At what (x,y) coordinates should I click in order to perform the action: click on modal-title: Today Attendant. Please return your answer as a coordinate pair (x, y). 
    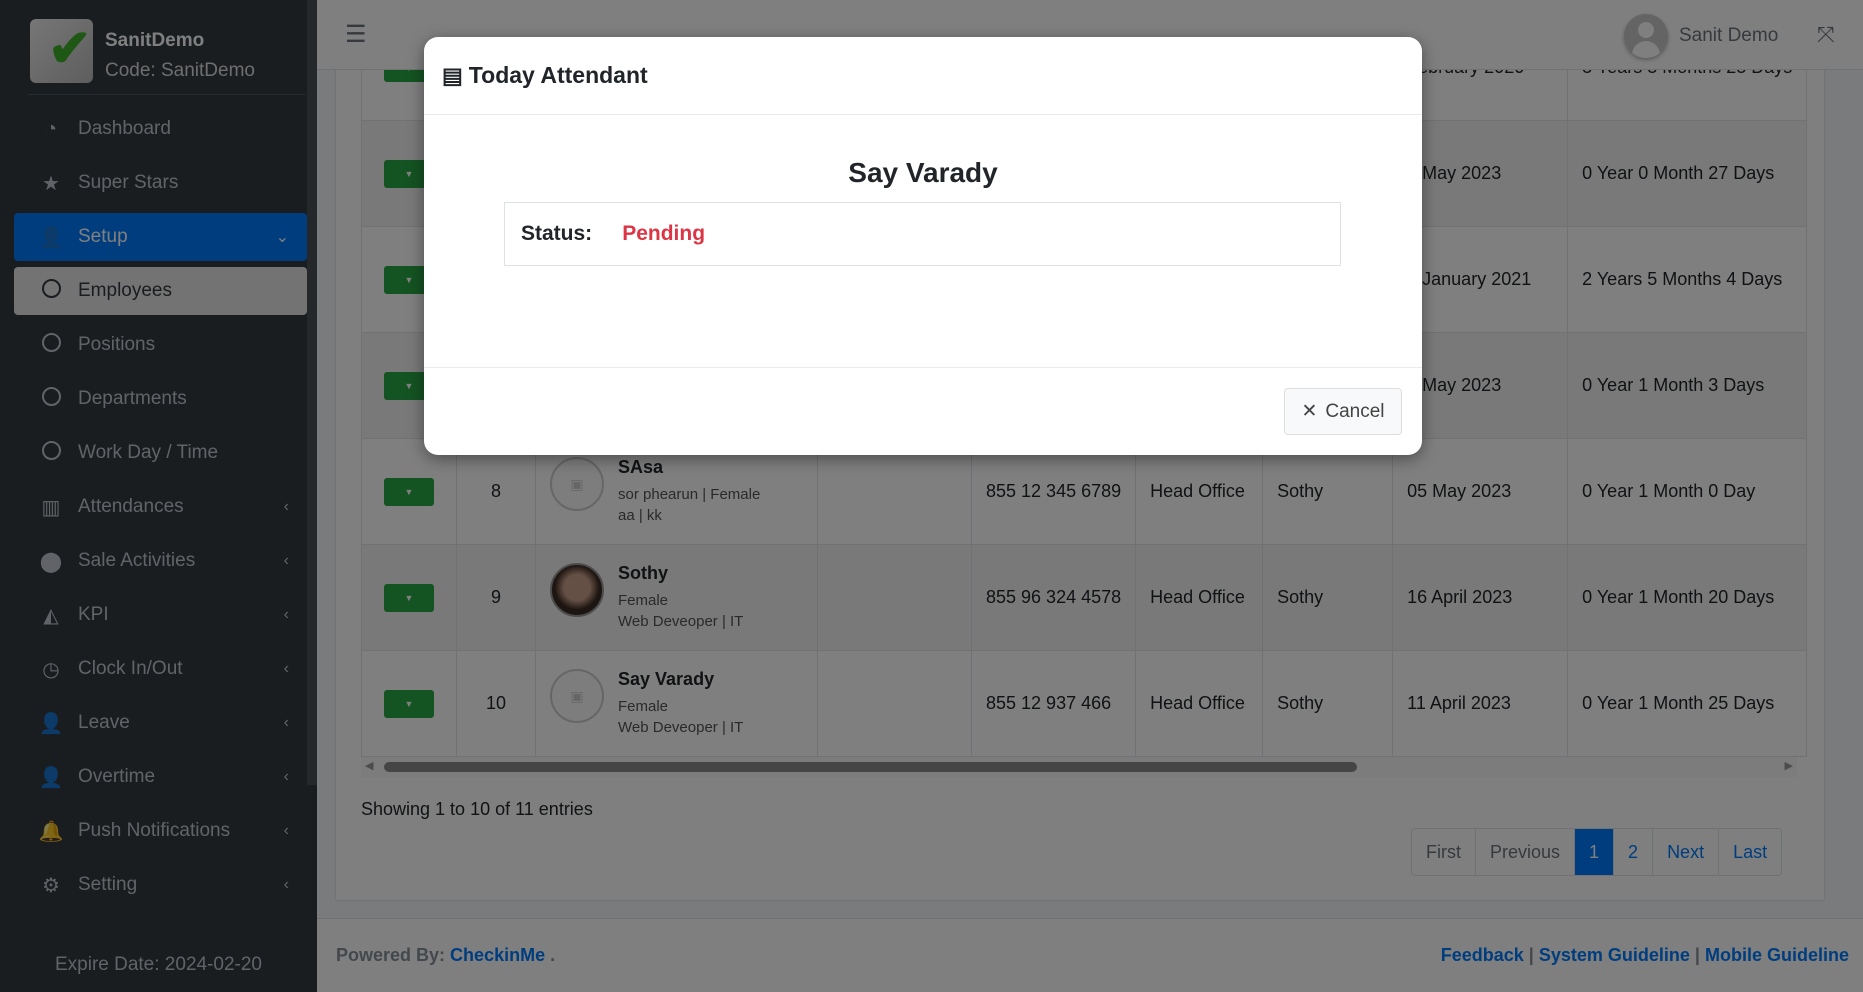
    Looking at the image, I should click on (558, 75).